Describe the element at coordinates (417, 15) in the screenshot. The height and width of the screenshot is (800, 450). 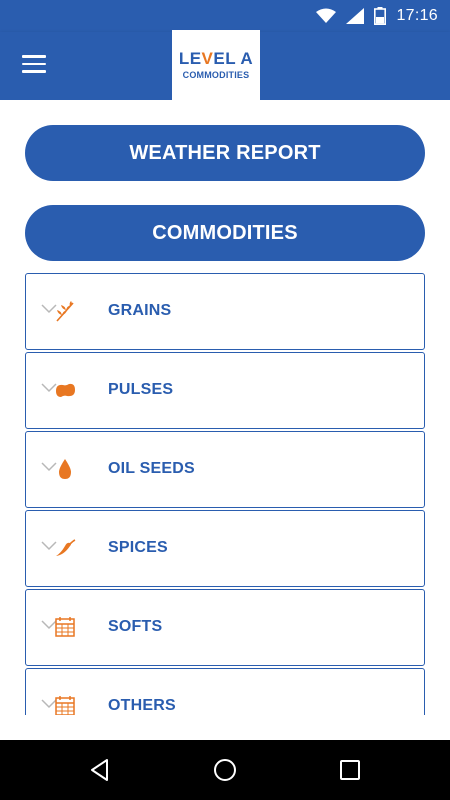
I see `status-time: 17:16` at that location.